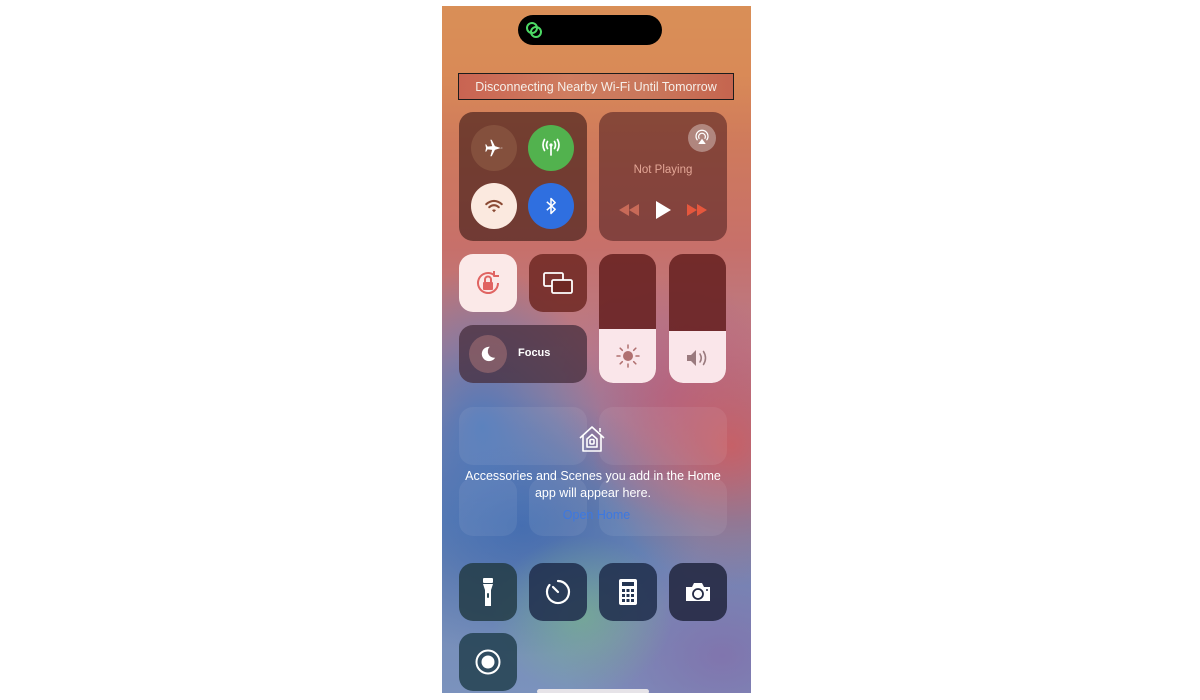 Image resolution: width=1200 pixels, height=700 pixels. What do you see at coordinates (596, 515) in the screenshot?
I see `open-home-link: Open Home` at bounding box center [596, 515].